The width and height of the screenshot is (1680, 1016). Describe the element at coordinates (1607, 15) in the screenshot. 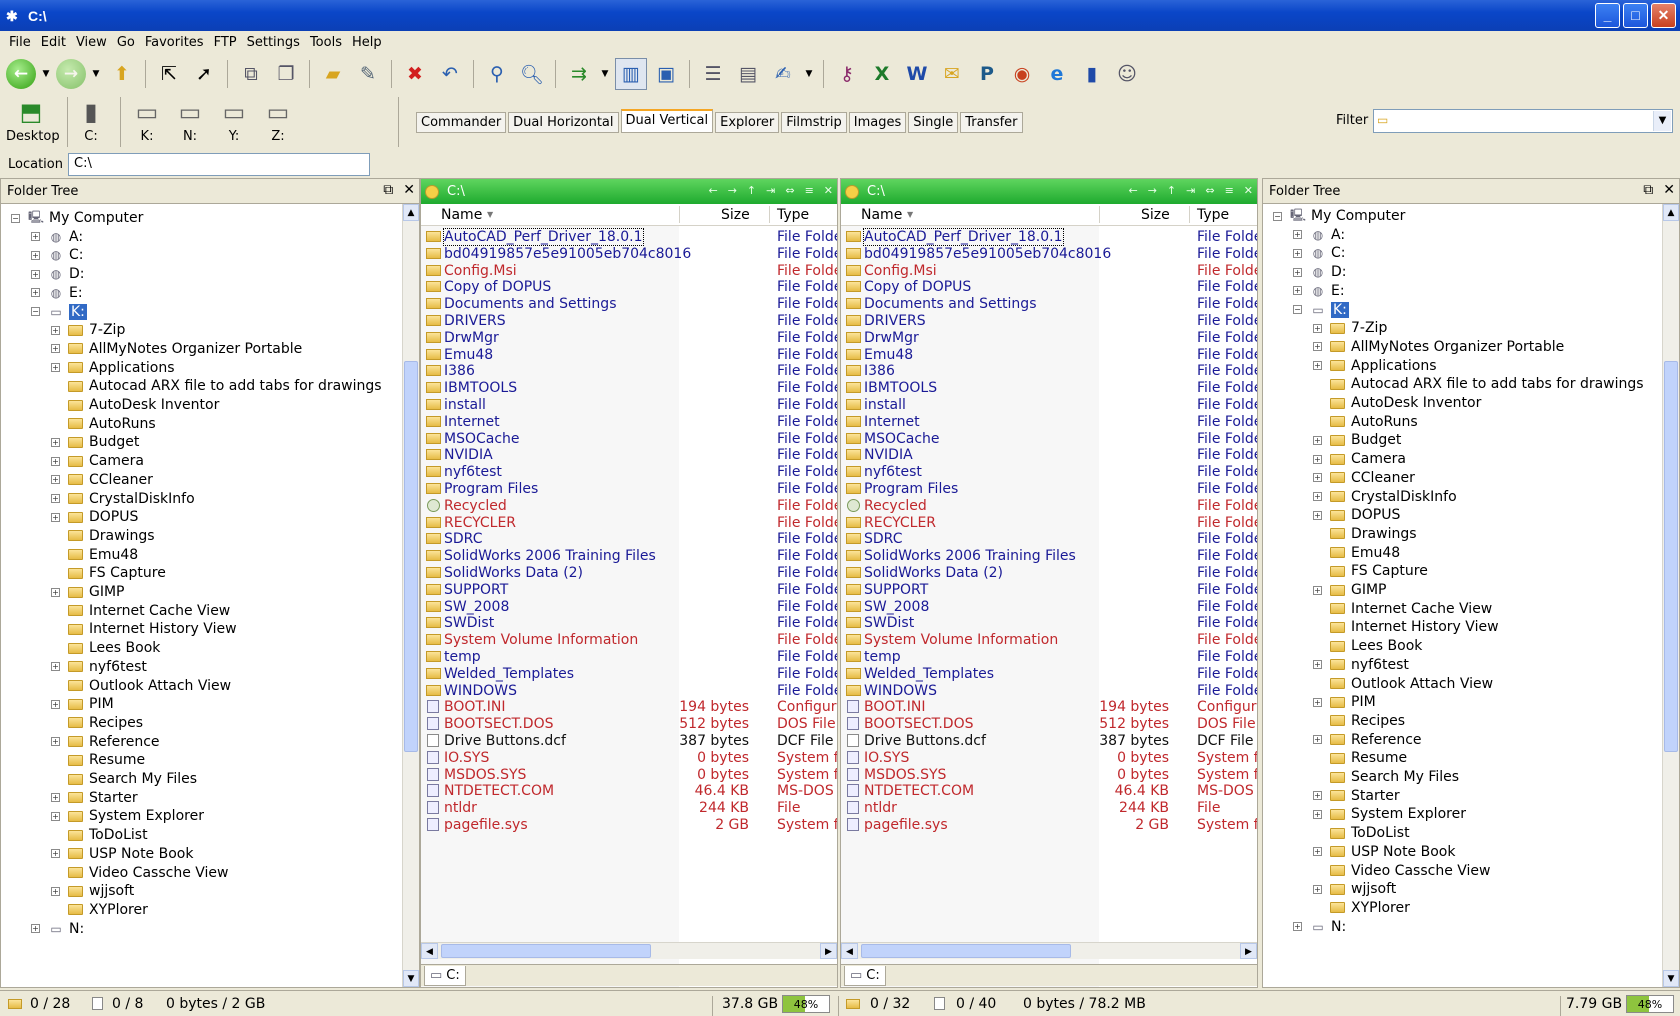

I see `minimize-button: _` at that location.